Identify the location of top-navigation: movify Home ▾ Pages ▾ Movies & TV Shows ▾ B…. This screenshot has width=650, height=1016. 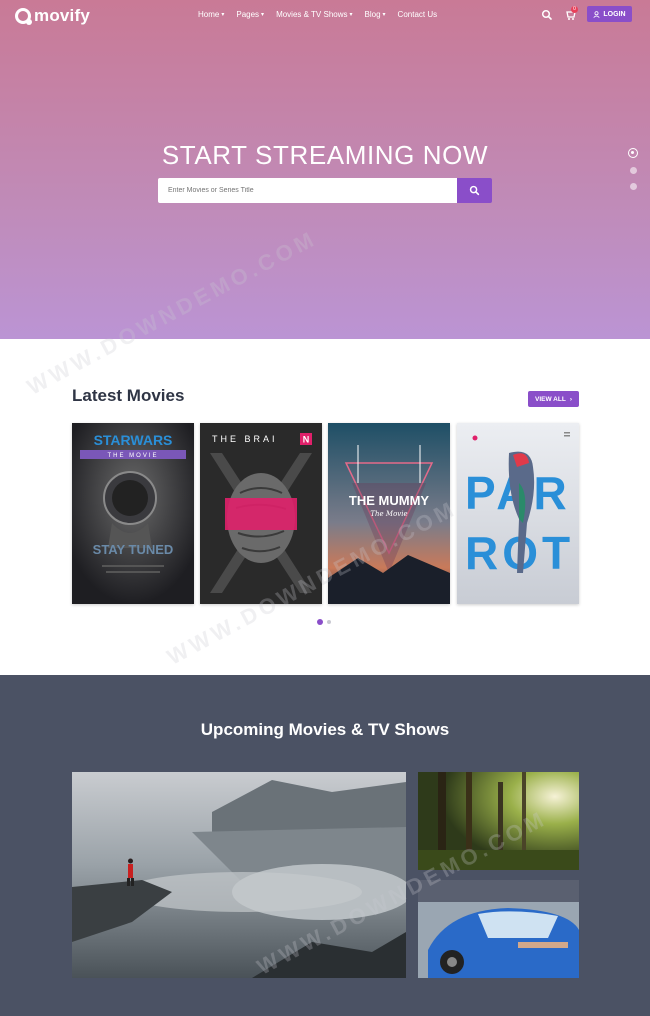
(325, 15).